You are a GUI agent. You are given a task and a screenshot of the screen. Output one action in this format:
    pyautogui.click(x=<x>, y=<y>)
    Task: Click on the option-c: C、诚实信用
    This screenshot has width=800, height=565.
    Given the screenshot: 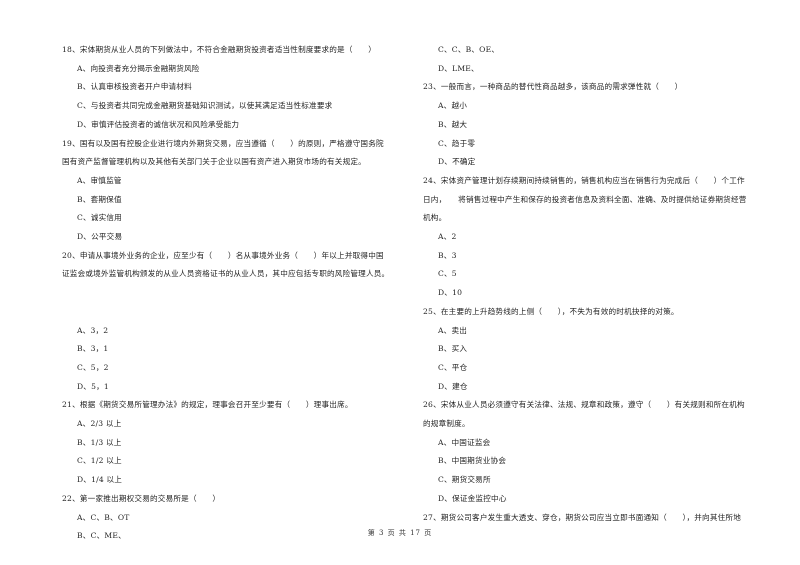 What is the action you would take?
    pyautogui.click(x=99, y=218)
    